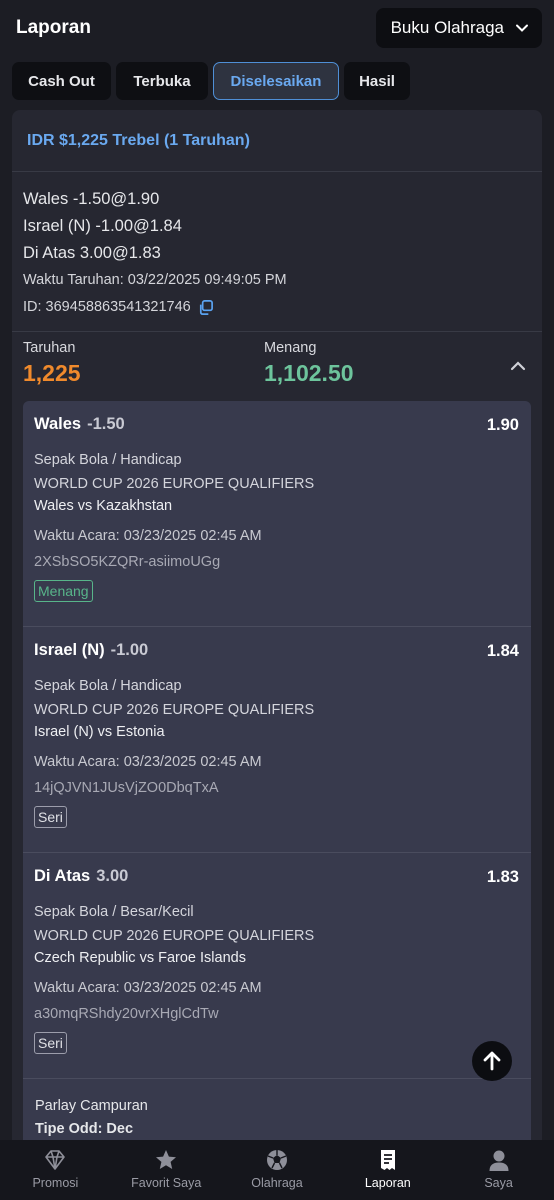  Describe the element at coordinates (62, 876) in the screenshot. I see `leg-name: Di Atas` at that location.